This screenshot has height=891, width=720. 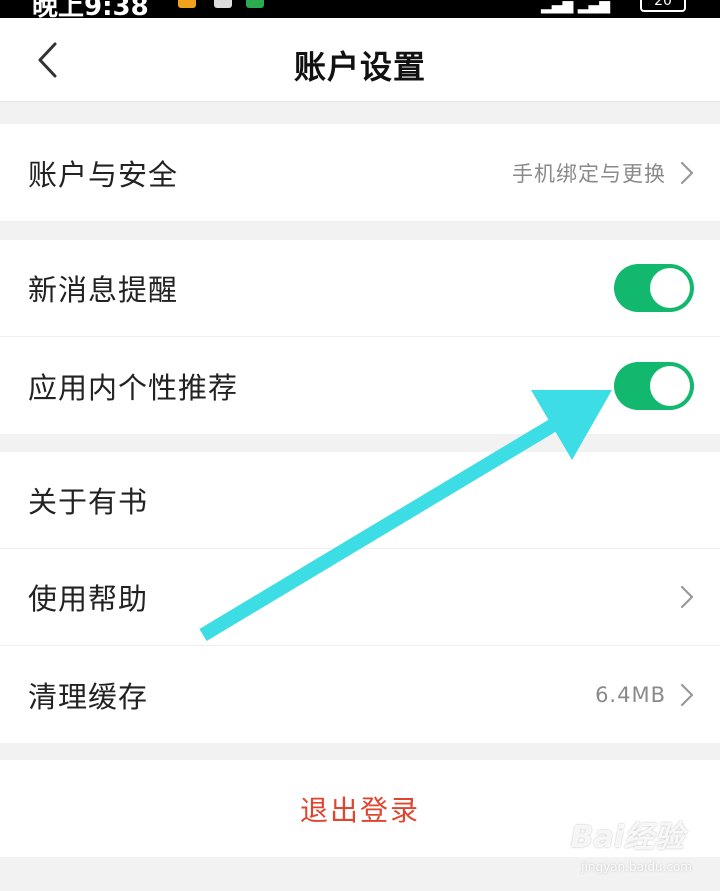 What do you see at coordinates (636, 867) in the screenshot?
I see `watermark-url: jingyan.baidu.com` at bounding box center [636, 867].